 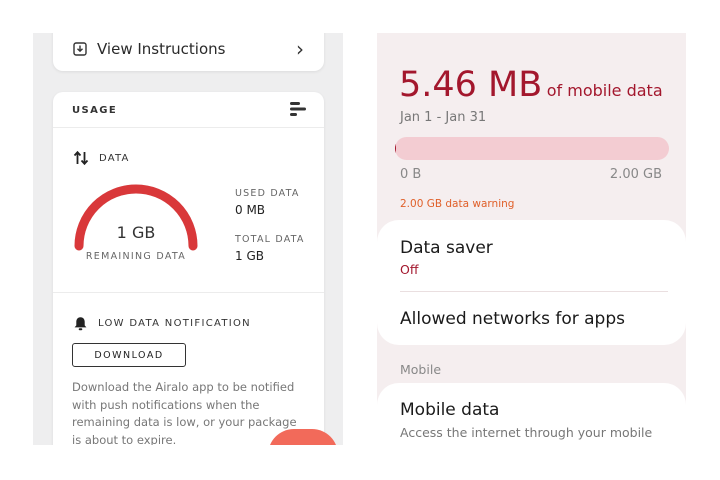 I want to click on data-saver-status: Off, so click(x=409, y=269).